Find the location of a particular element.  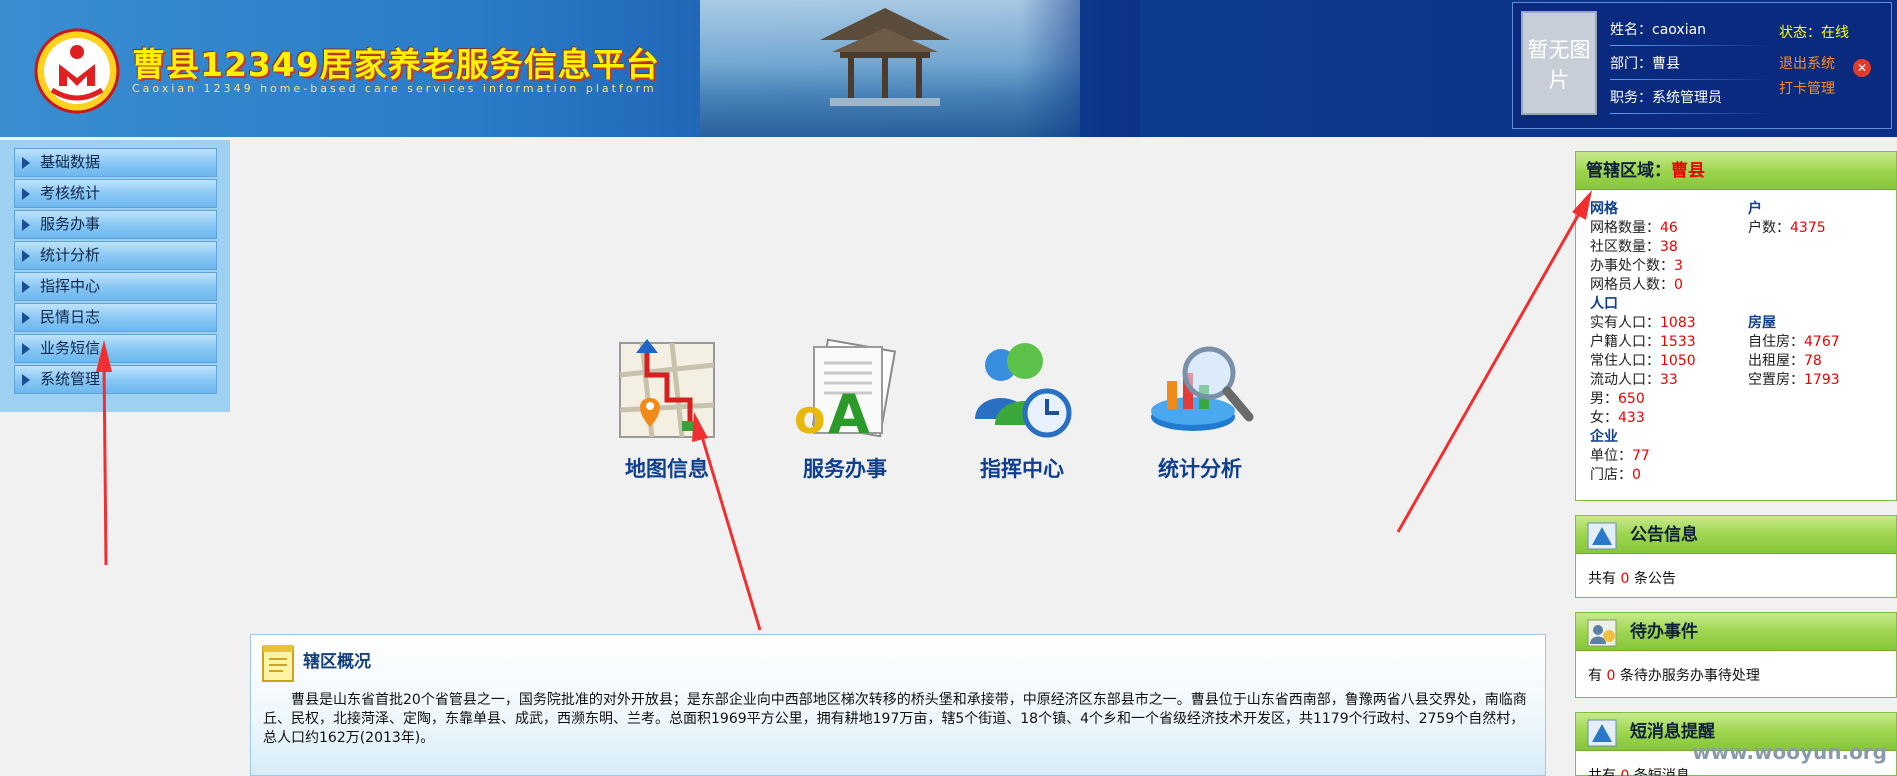

stat-household-count: 户数：4375 is located at coordinates (1794, 228).